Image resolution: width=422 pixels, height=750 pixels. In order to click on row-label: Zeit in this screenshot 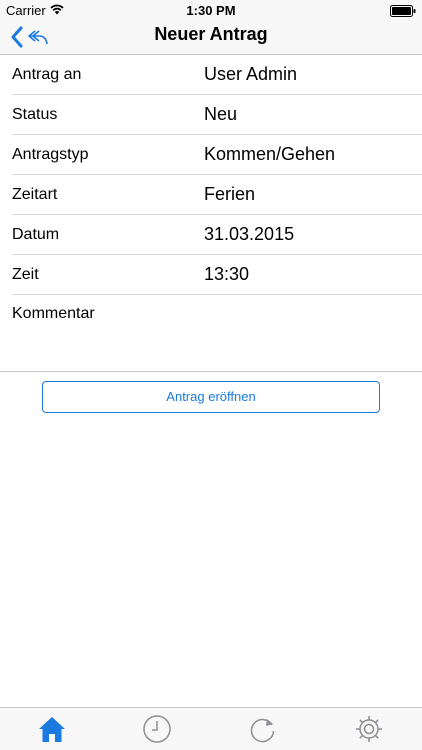, I will do `click(25, 274)`.